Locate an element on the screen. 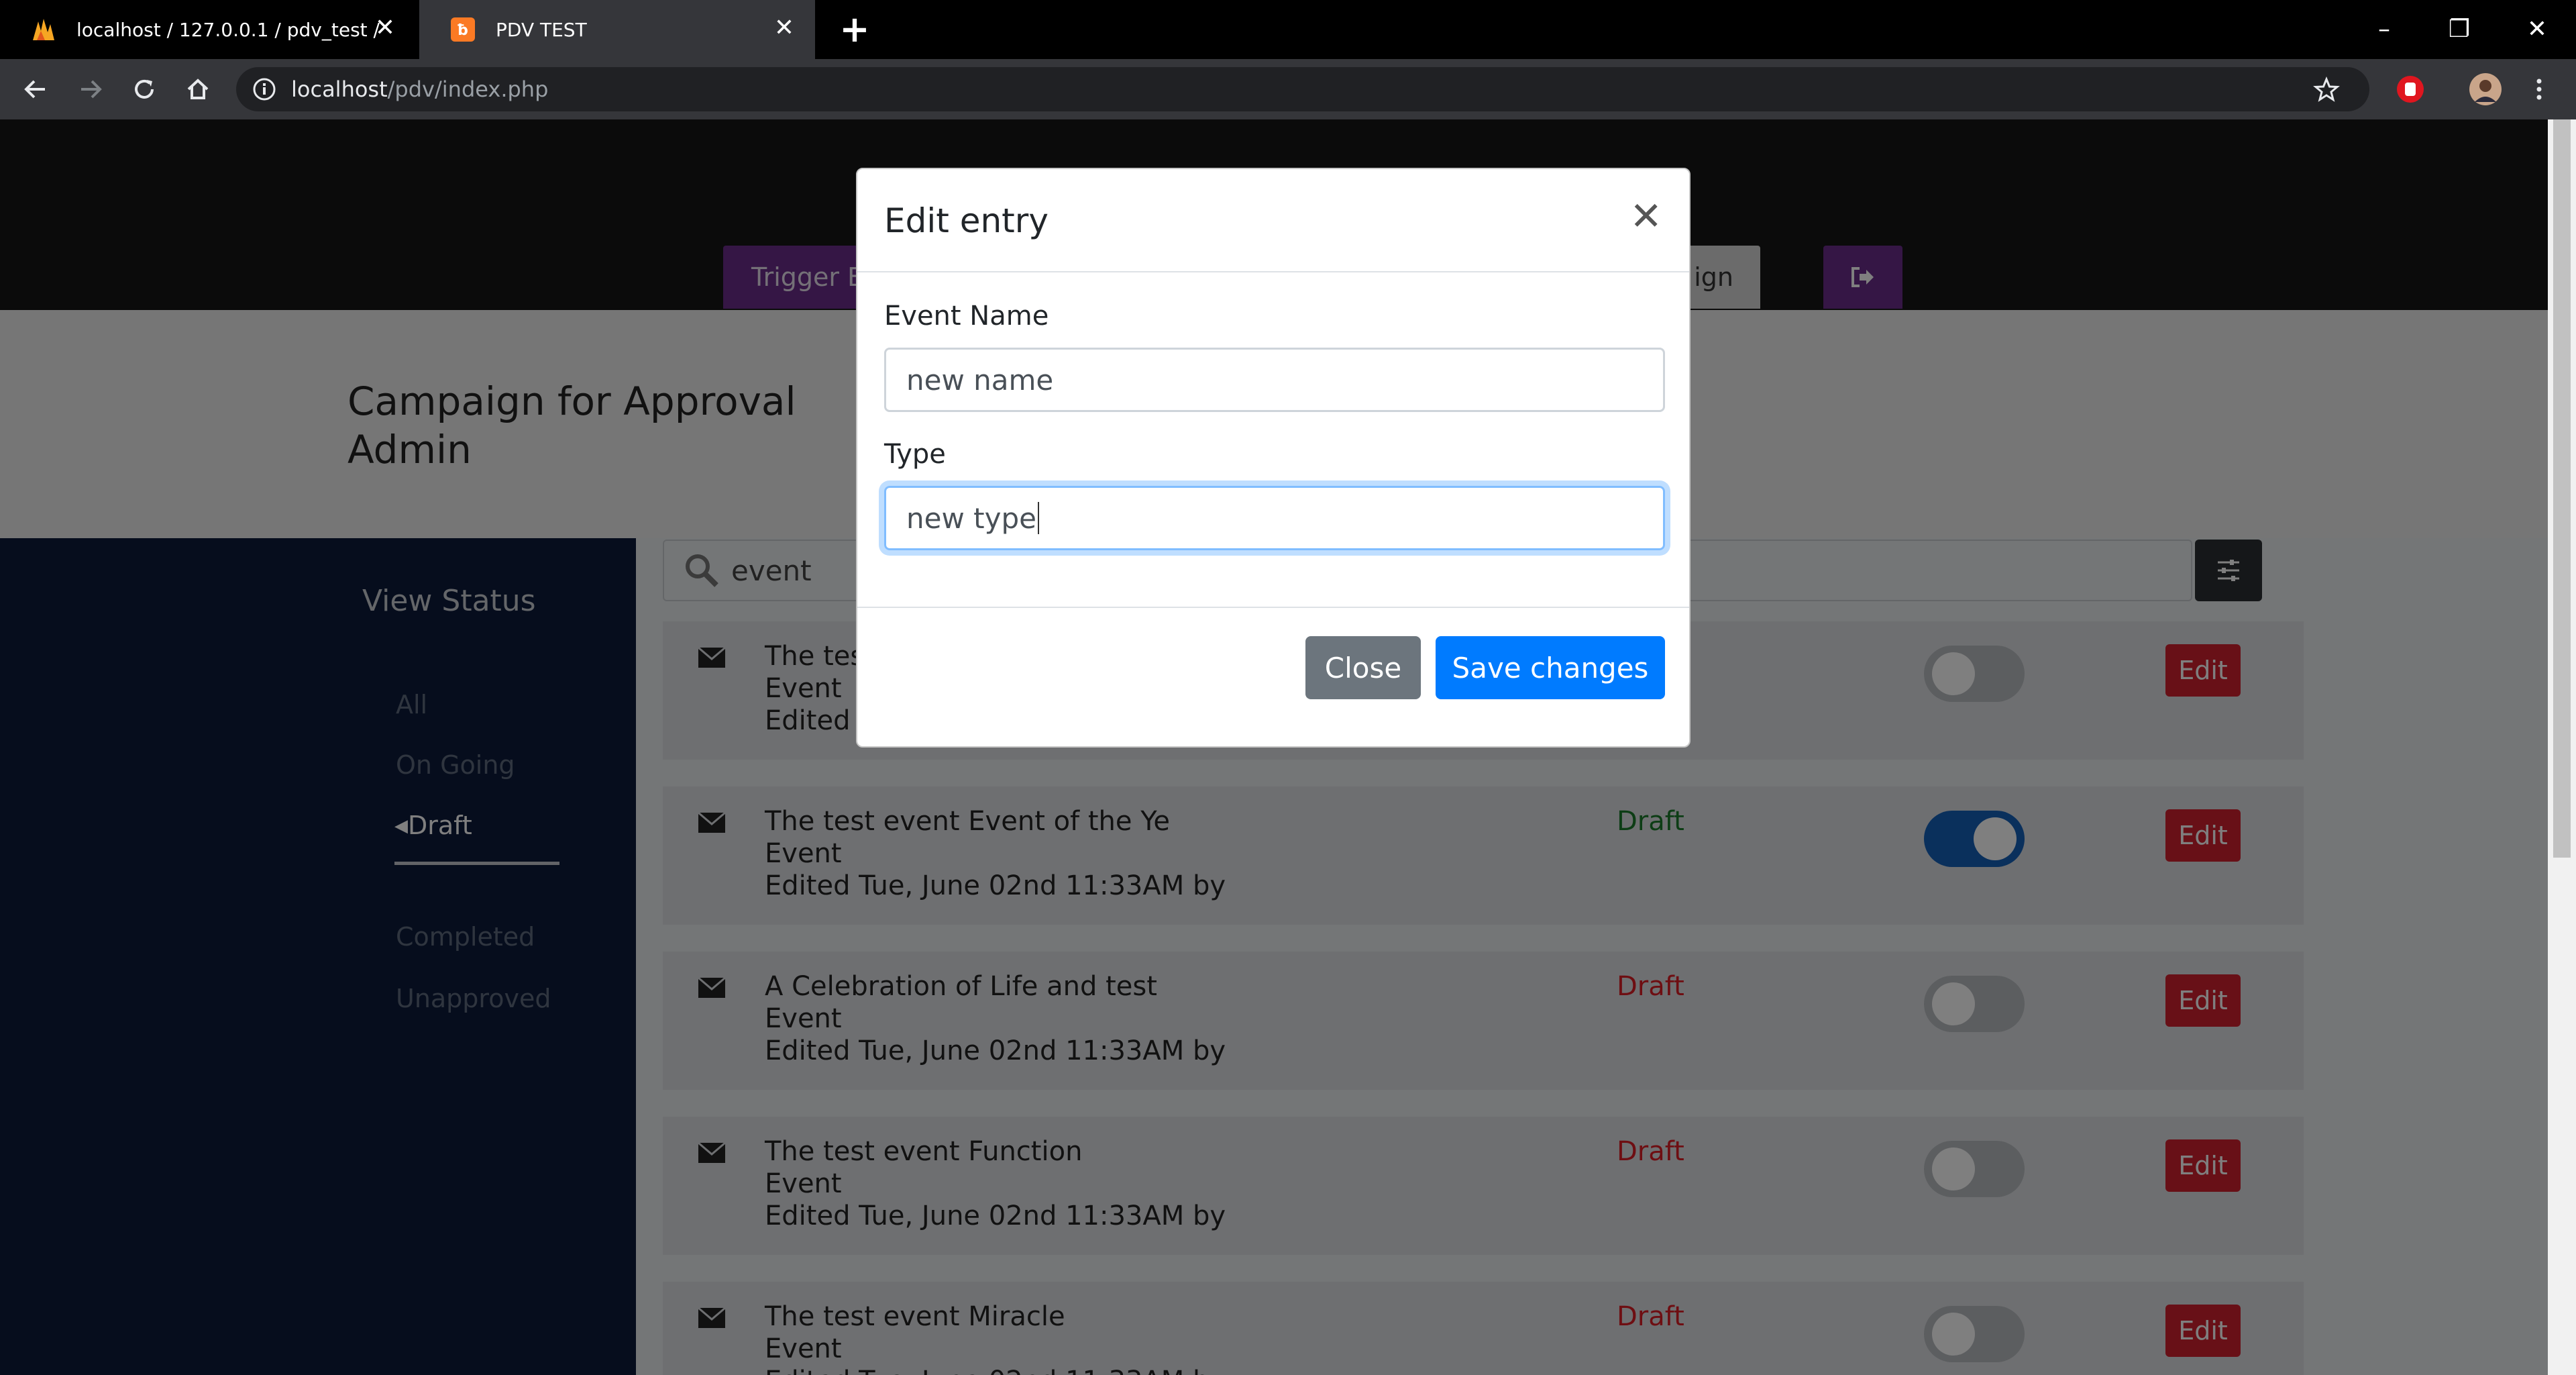 The height and width of the screenshot is (1375, 2576). browser-toolbar: localhost/pdv/index.php is located at coordinates (1288, 89).